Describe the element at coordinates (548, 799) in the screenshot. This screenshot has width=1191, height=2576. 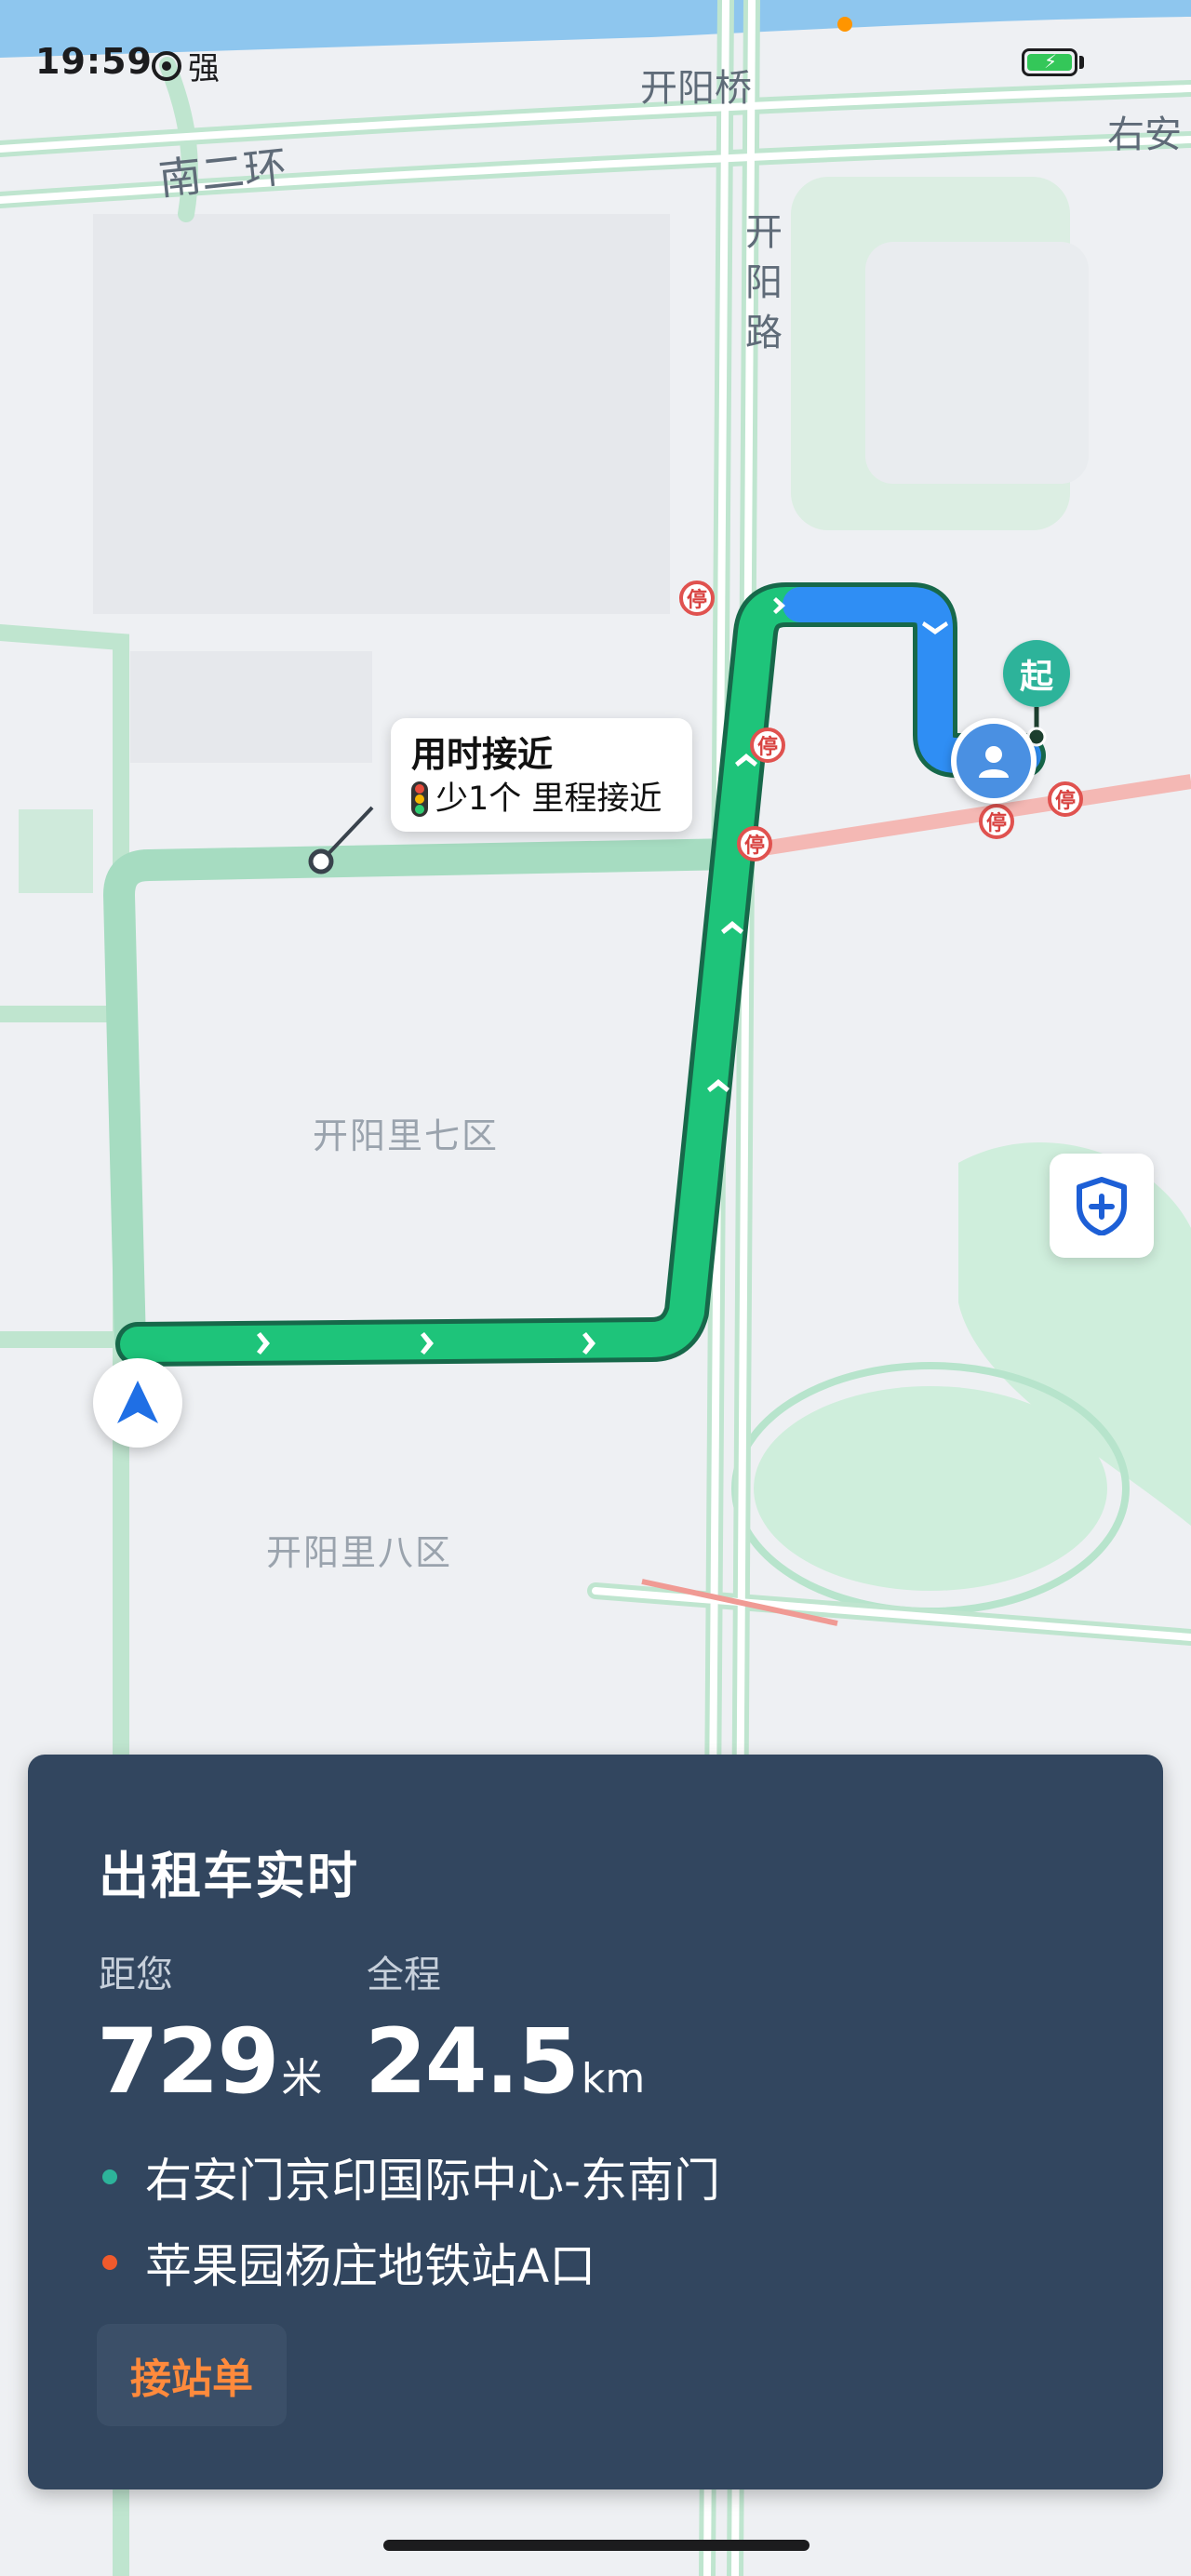
I see `route-bubble-subtitle: 少1个 里程接近` at that location.